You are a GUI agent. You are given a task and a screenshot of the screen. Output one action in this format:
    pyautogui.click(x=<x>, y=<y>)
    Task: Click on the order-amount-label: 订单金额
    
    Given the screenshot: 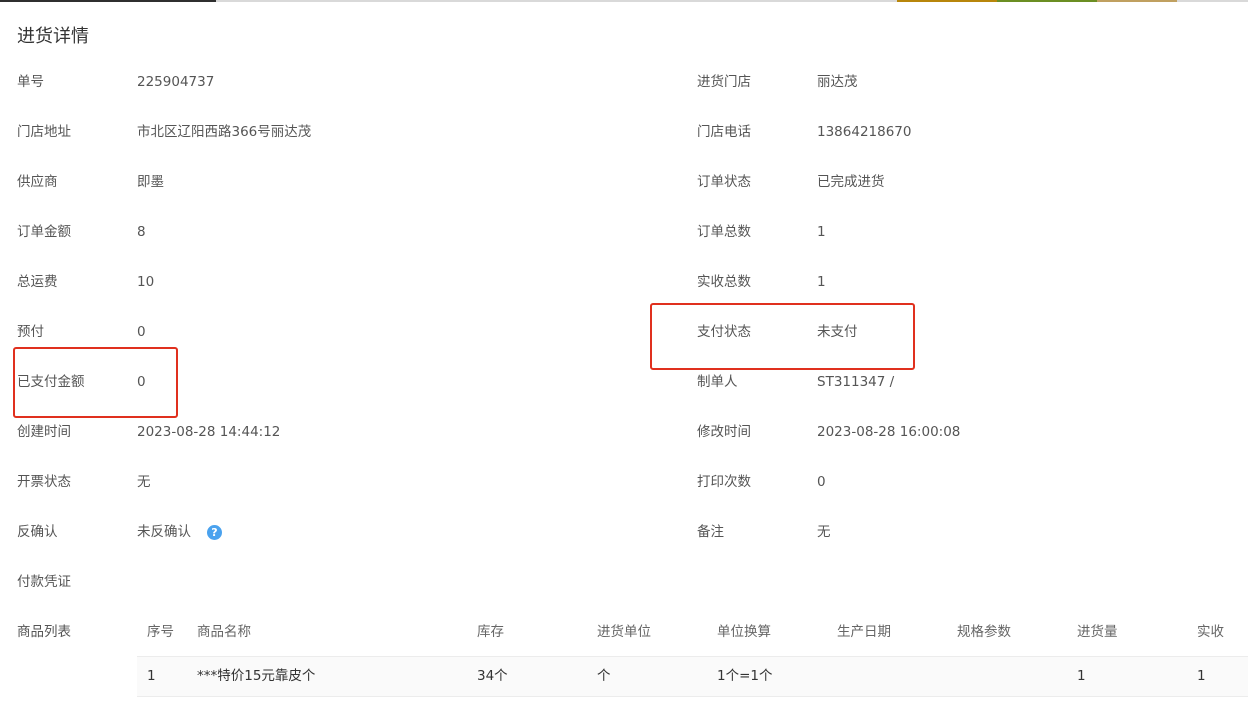 What is the action you would take?
    pyautogui.click(x=44, y=232)
    